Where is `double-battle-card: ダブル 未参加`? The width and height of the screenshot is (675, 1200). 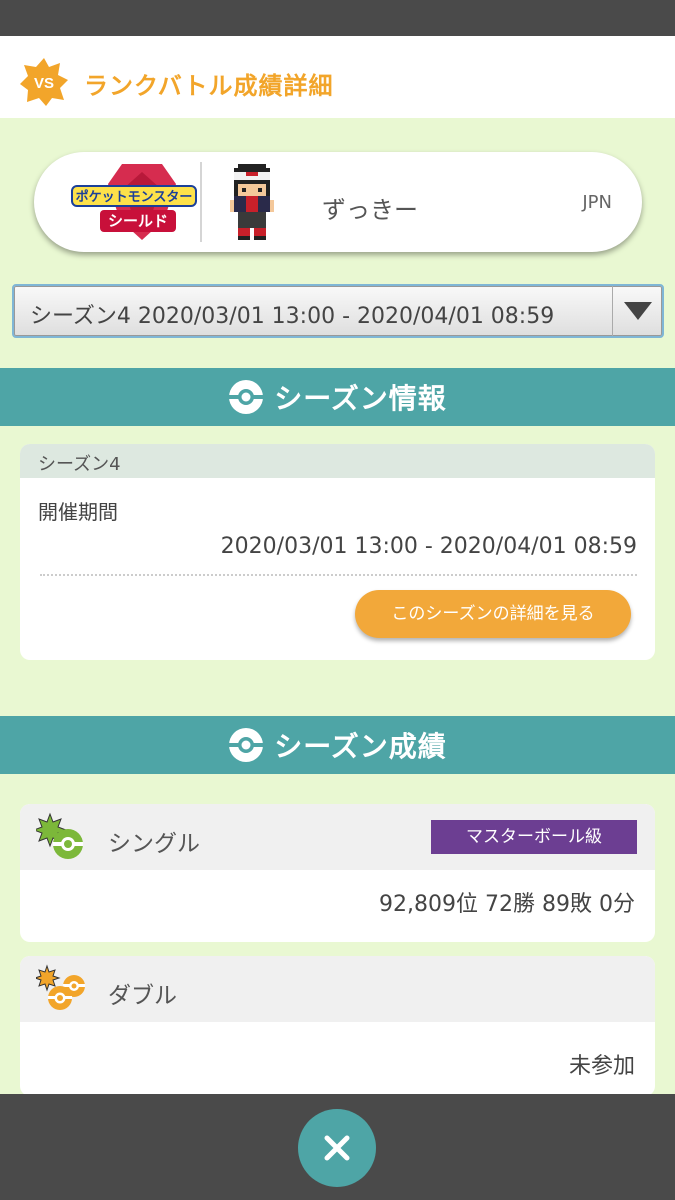 double-battle-card: ダブル 未参加 is located at coordinates (337, 1026).